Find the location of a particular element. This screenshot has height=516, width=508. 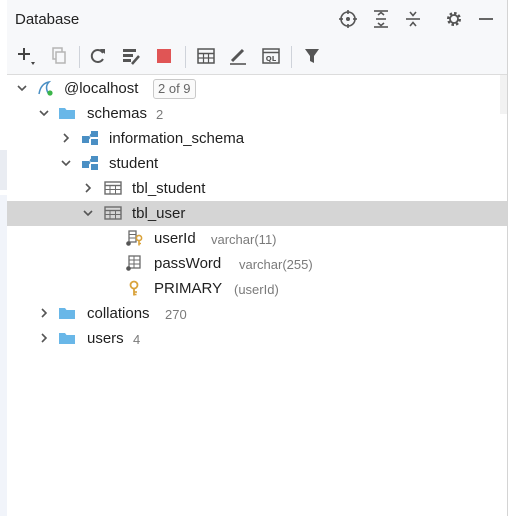

duplicate-icon is located at coordinates (59, 56).